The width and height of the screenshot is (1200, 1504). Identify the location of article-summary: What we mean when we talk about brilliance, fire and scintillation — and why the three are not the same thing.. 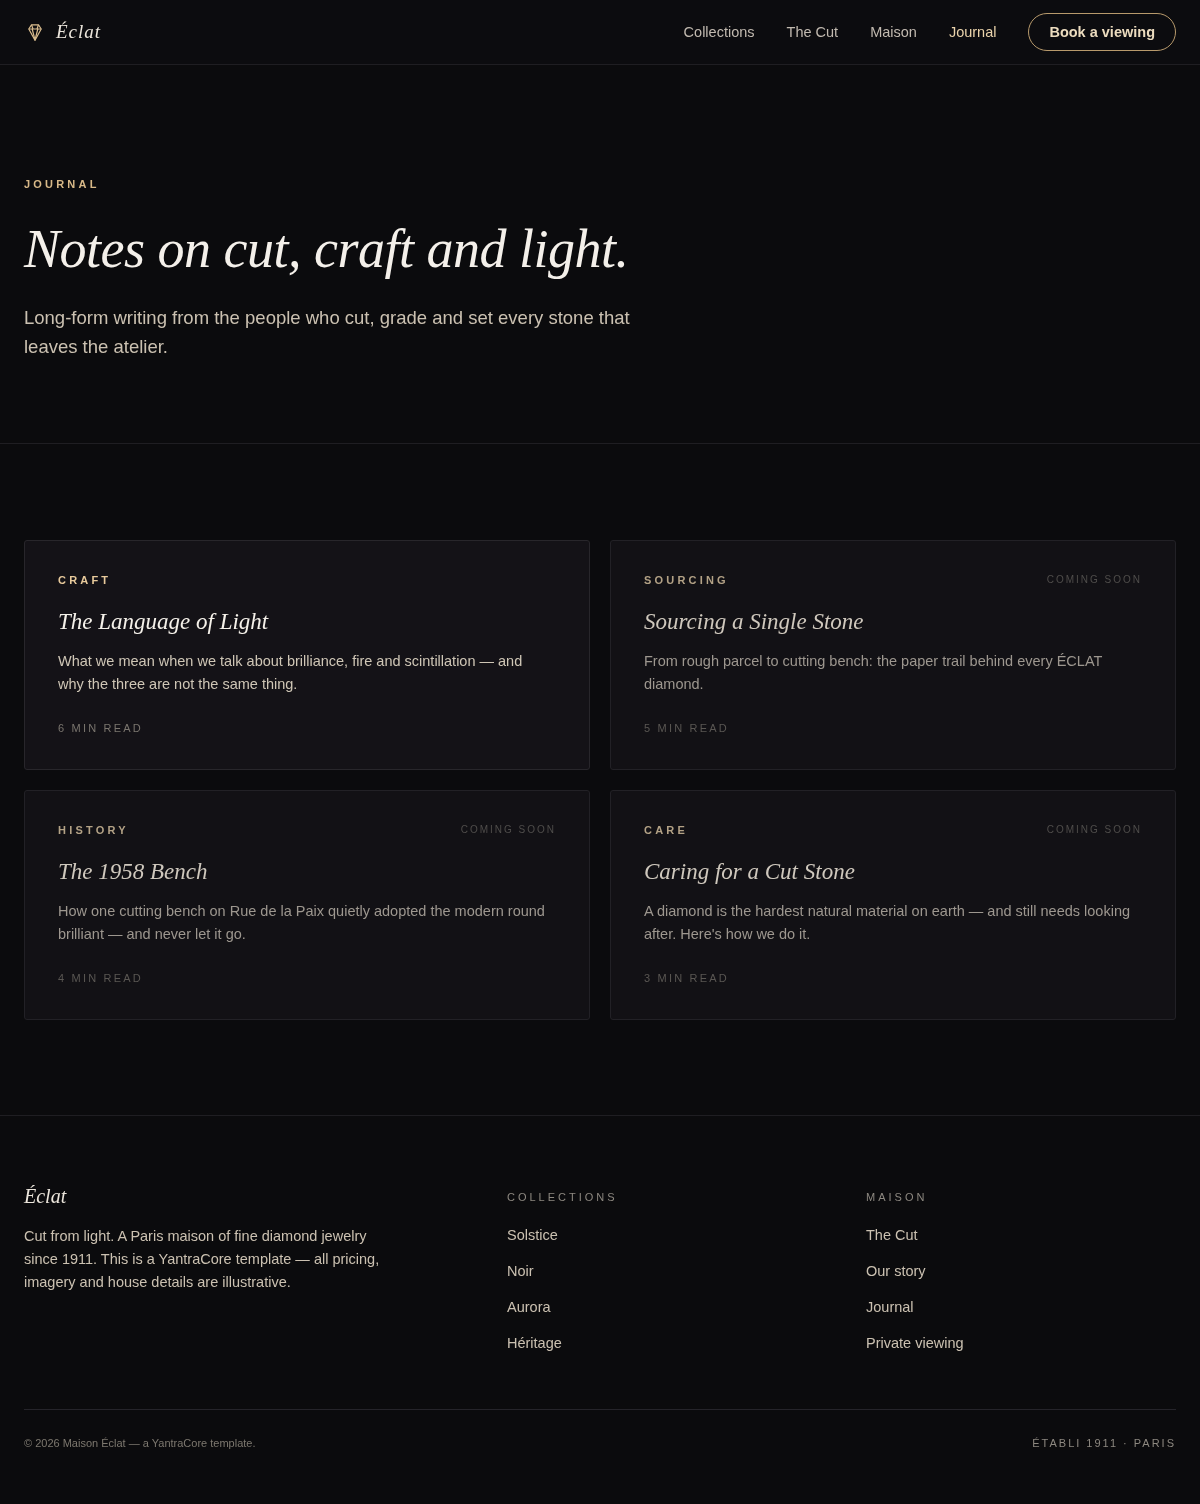
(291, 673).